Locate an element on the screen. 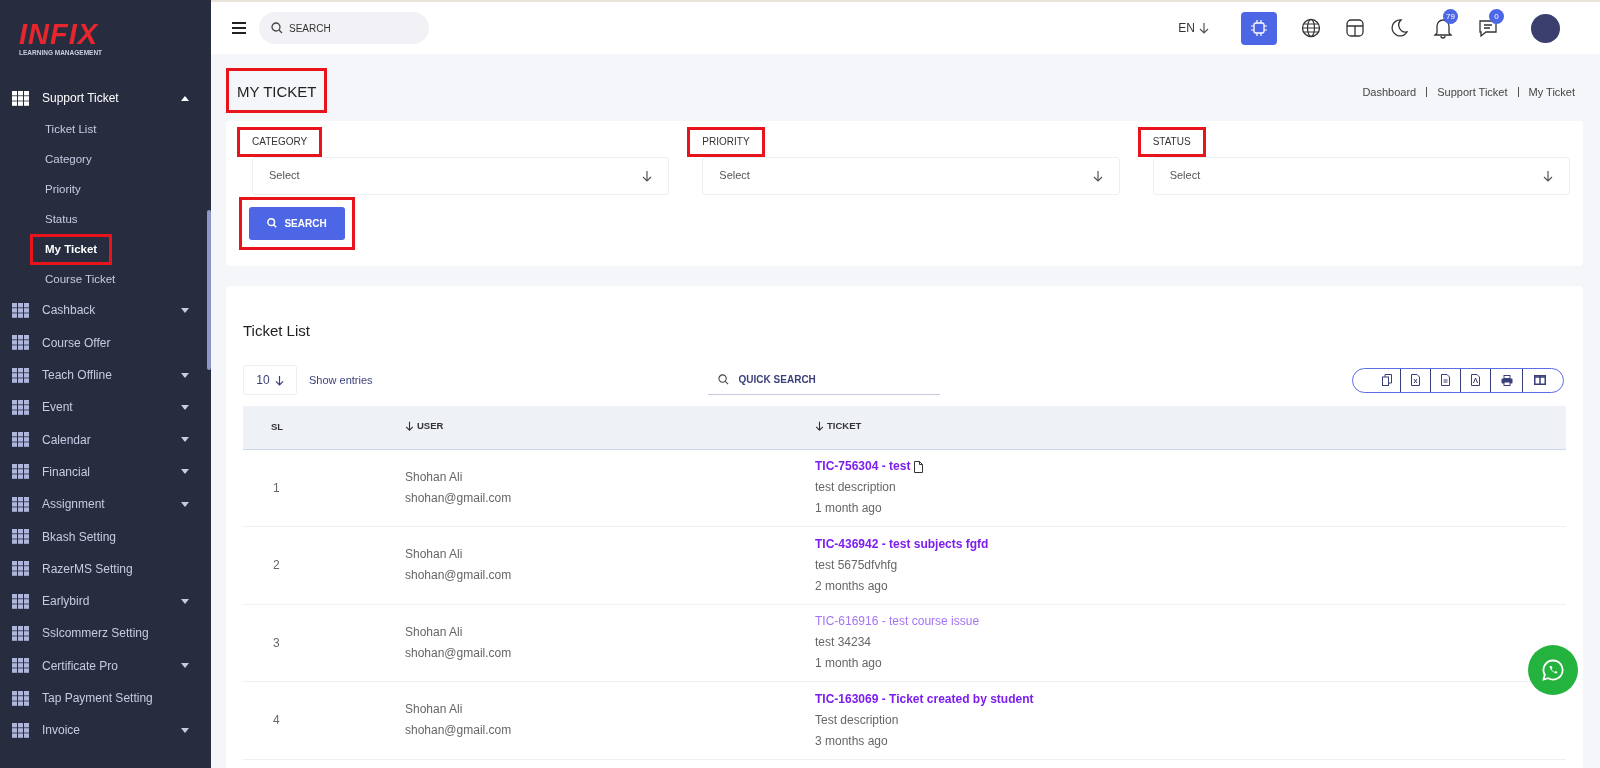 Image resolution: width=1600 pixels, height=768 pixels. sidebar-item: Teach Offline is located at coordinates (105, 375).